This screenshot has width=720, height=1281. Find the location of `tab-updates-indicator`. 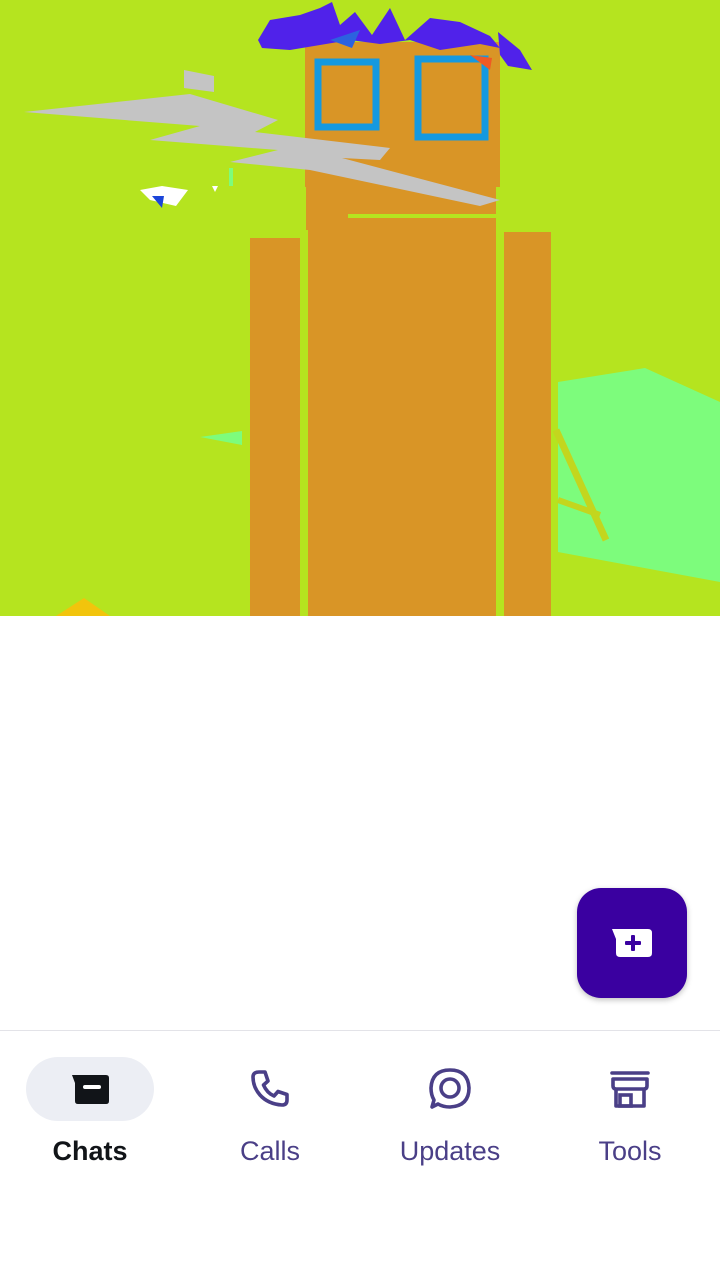

tab-updates-indicator is located at coordinates (450, 1089).